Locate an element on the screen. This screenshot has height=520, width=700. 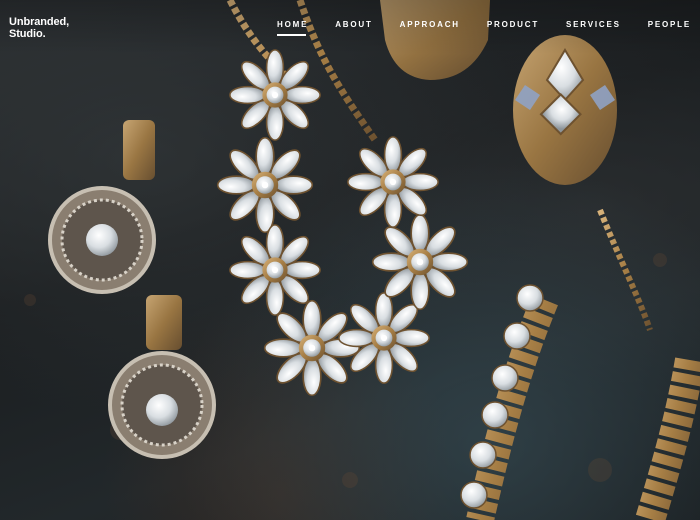
nav-item-people: PEOPLE is located at coordinates (669, 28).